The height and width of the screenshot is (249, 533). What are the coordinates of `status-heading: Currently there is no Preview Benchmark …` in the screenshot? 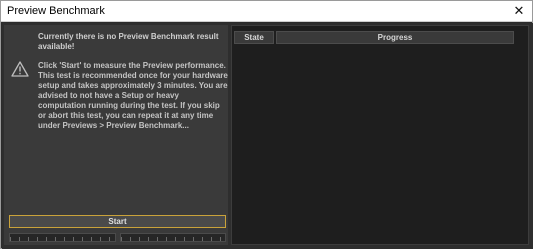 It's located at (128, 41).